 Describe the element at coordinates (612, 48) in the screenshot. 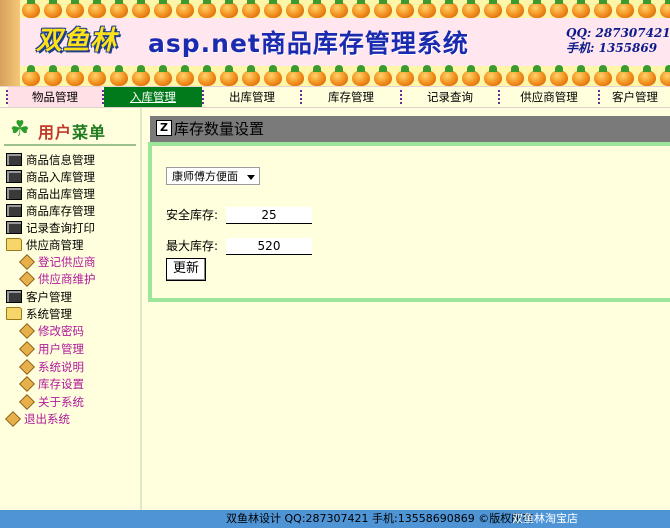

I see `contact-phone: 手机: 1355869` at that location.